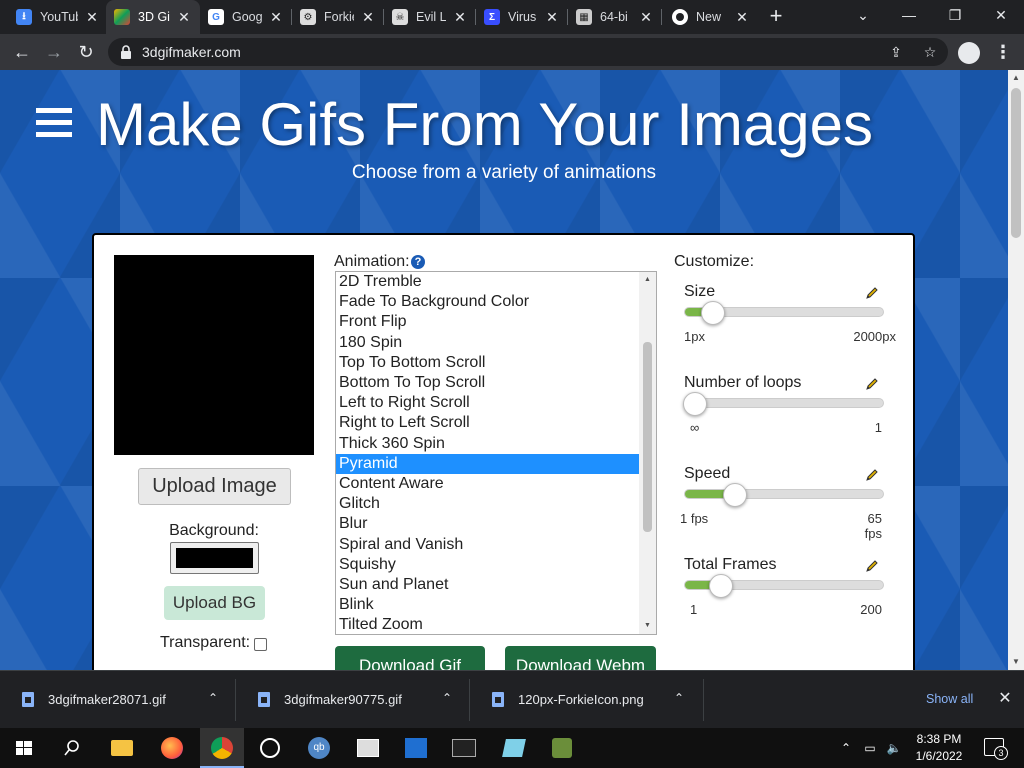 Image resolution: width=1024 pixels, height=768 pixels. I want to click on help-icon: ?, so click(418, 262).